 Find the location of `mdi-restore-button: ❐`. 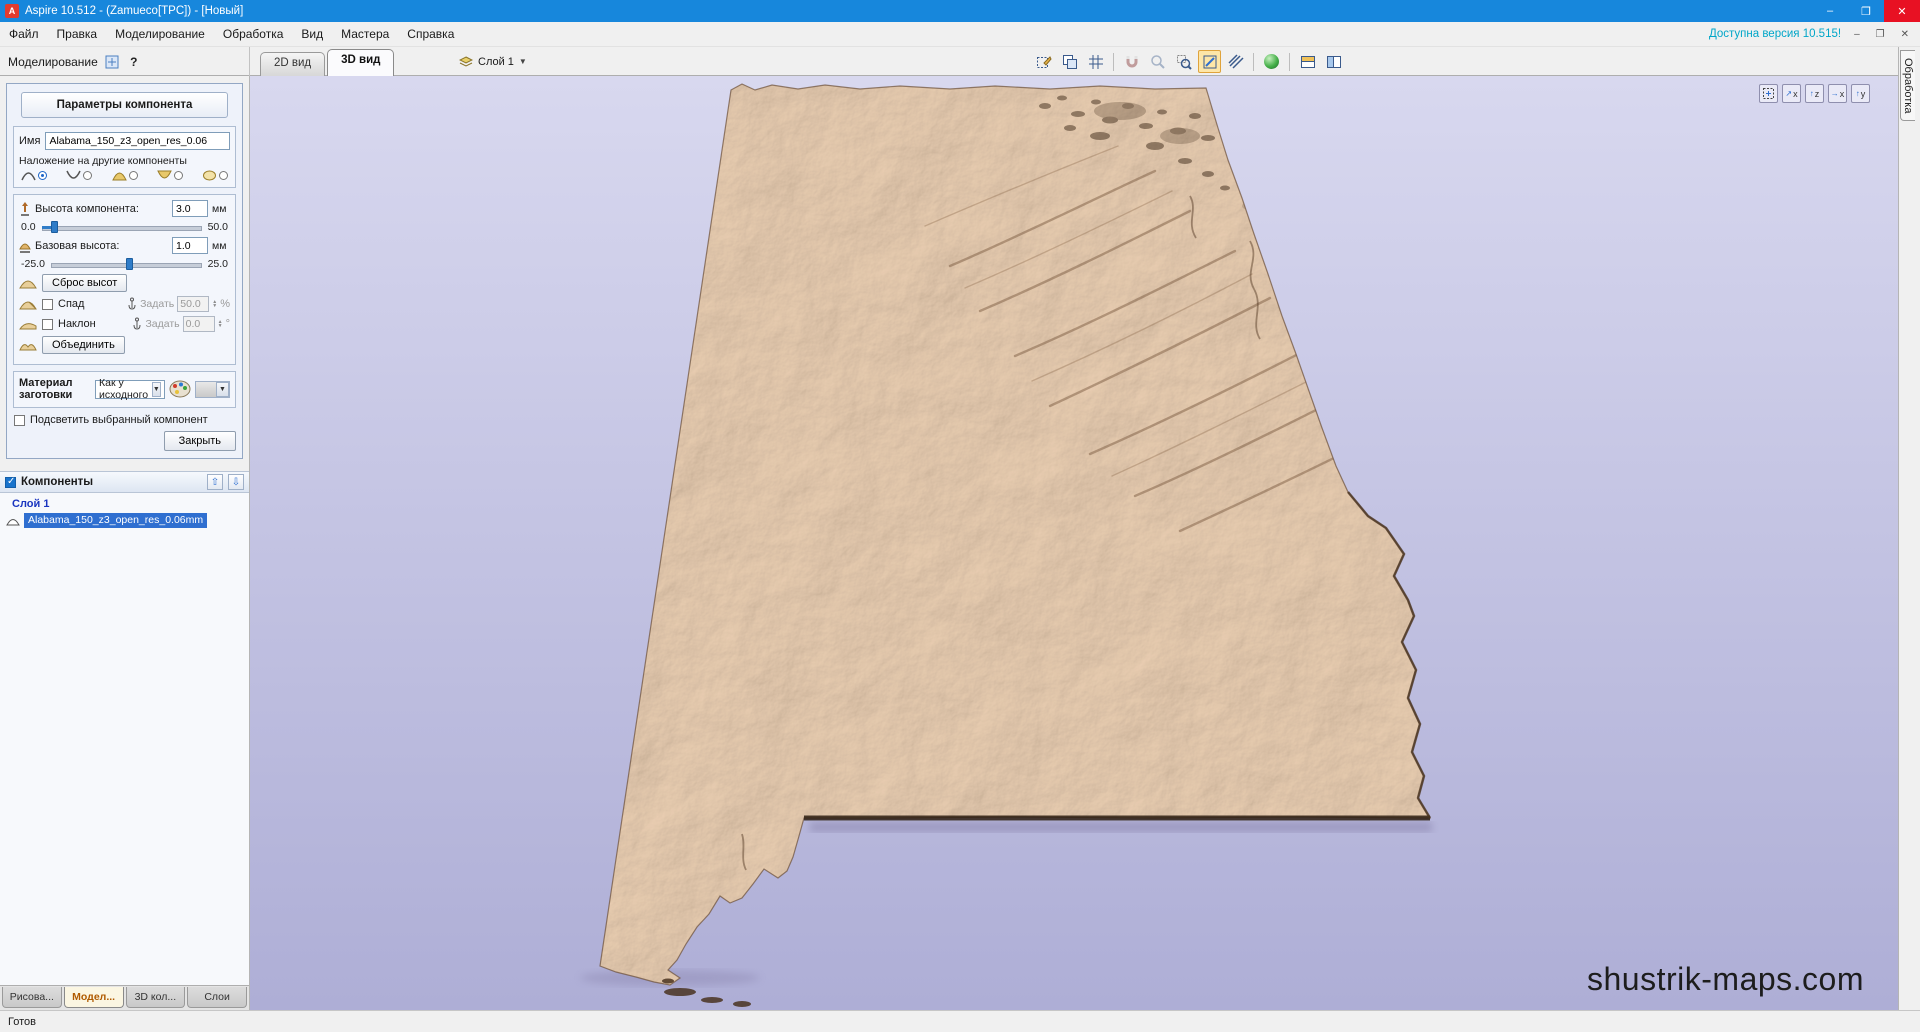

mdi-restore-button: ❐ is located at coordinates (1880, 34).